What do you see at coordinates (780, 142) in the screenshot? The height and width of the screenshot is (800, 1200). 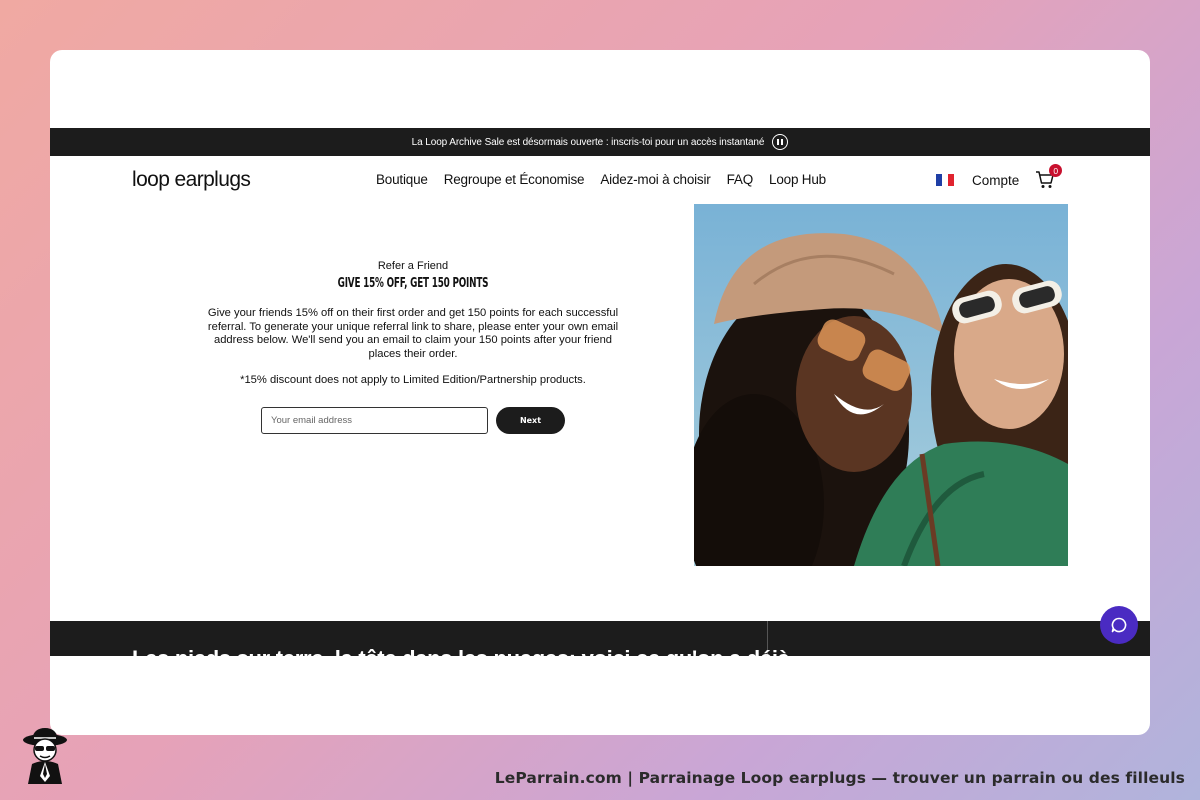 I see `pause-icon` at bounding box center [780, 142].